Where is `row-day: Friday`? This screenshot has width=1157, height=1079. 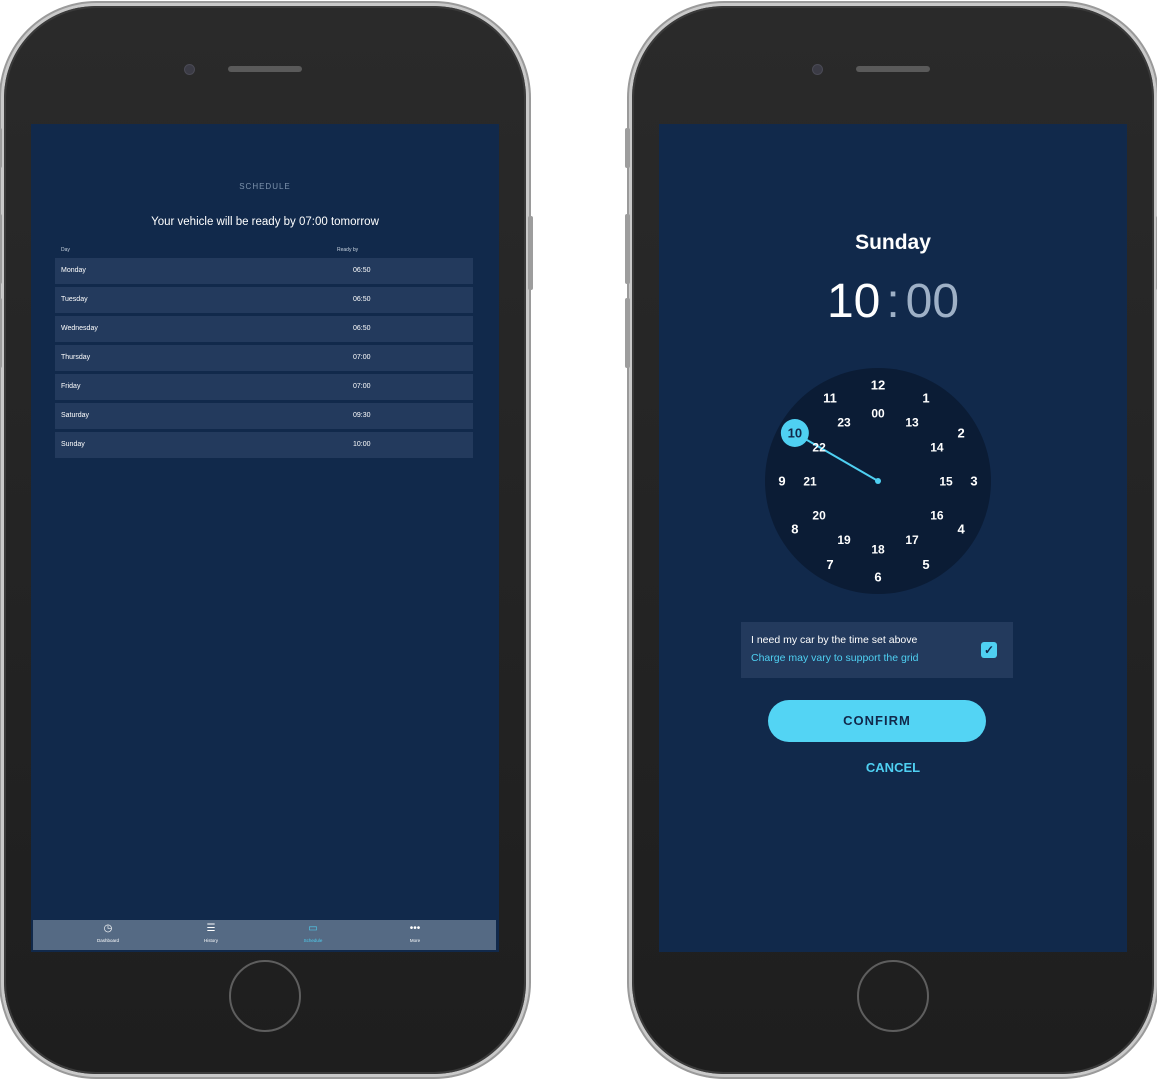 row-day: Friday is located at coordinates (71, 386).